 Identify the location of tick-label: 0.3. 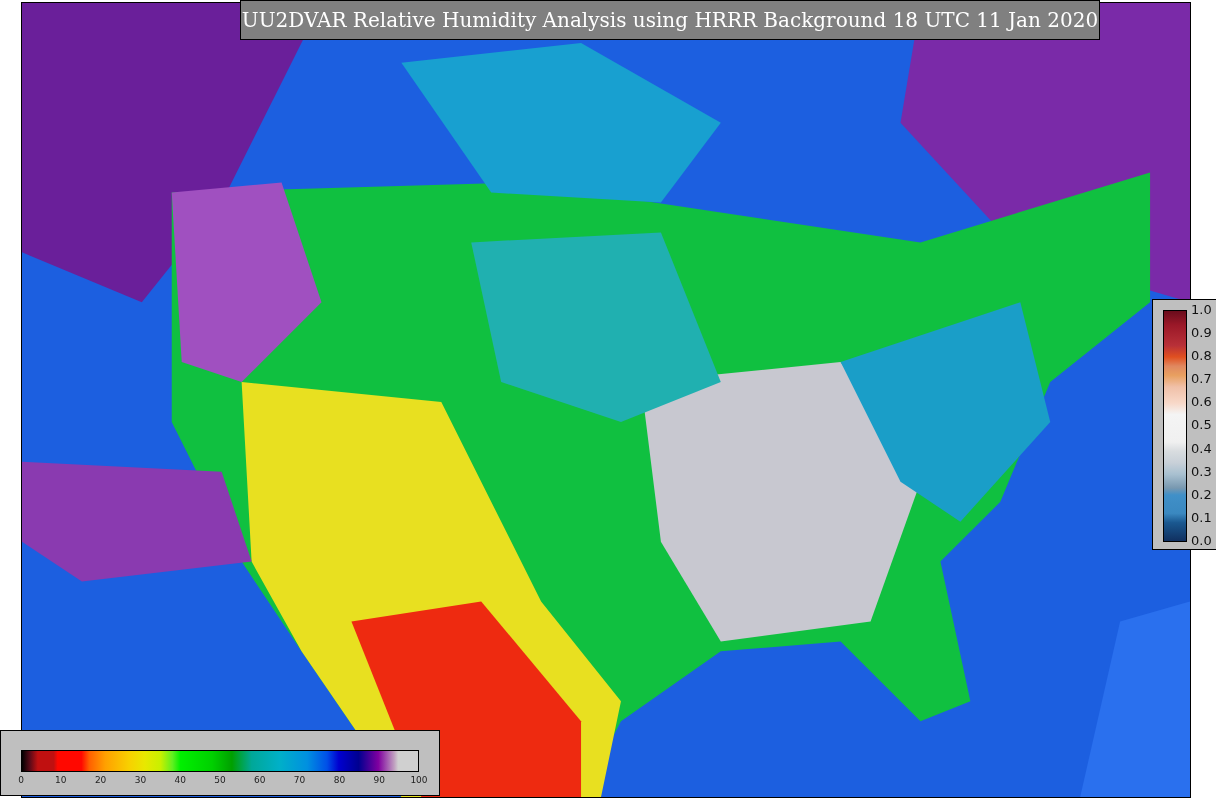
(1201, 471).